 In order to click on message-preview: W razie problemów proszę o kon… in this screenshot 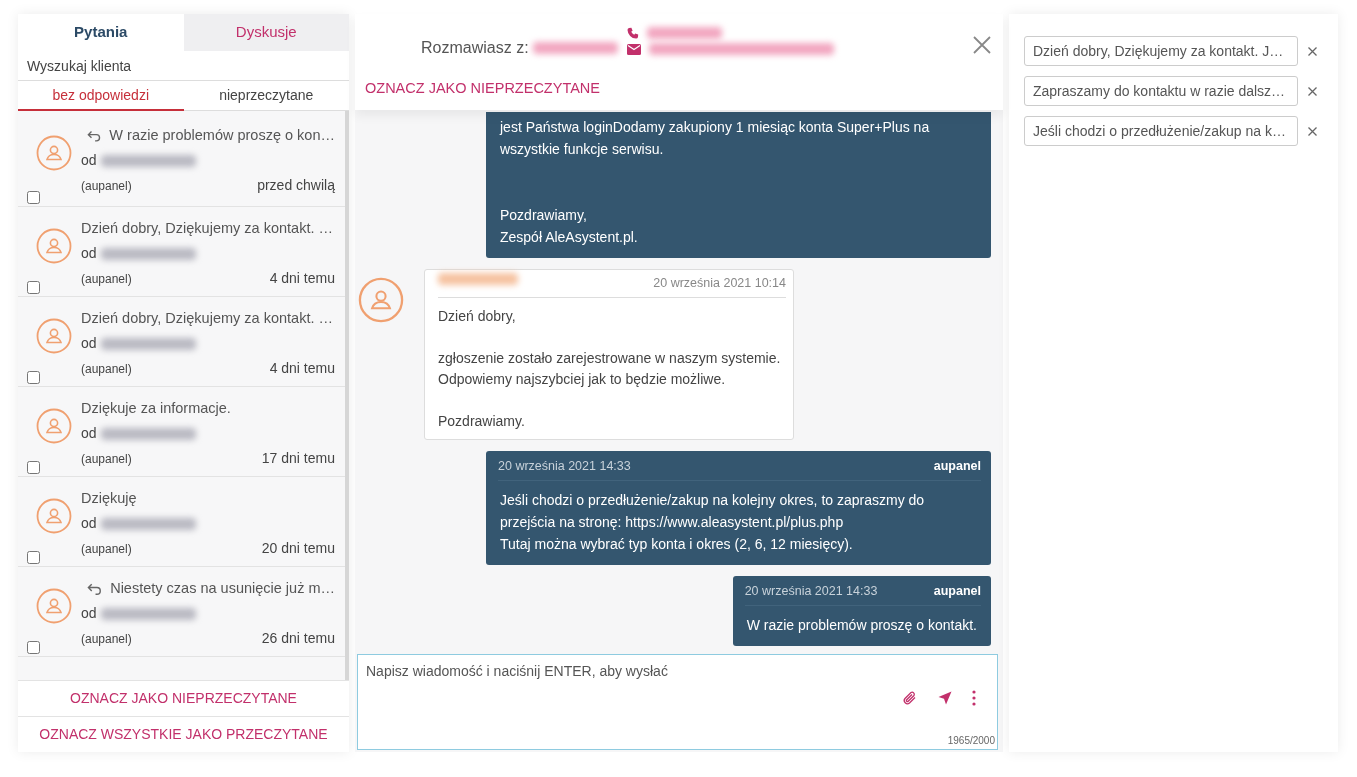, I will do `click(222, 135)`.